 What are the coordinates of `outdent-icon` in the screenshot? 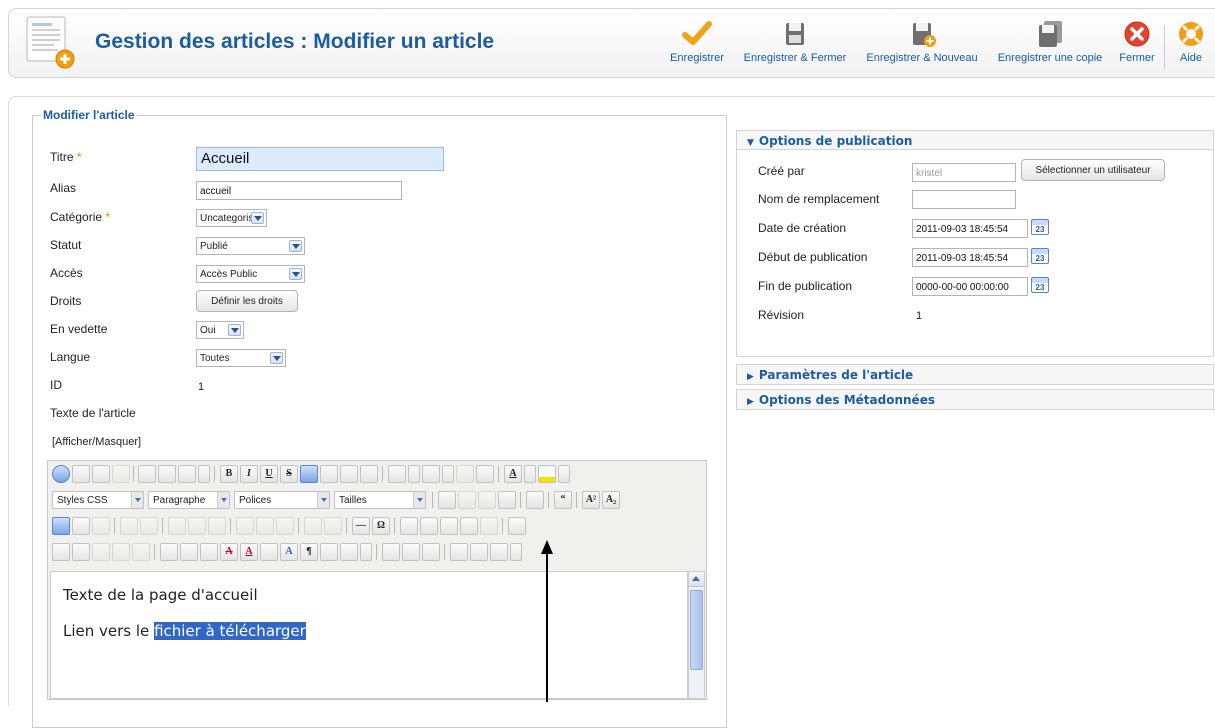 It's located at (465, 474).